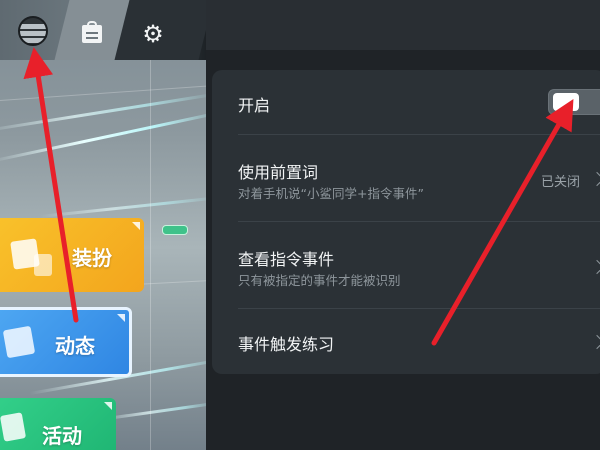  I want to click on star-card-icon, so click(19, 342).